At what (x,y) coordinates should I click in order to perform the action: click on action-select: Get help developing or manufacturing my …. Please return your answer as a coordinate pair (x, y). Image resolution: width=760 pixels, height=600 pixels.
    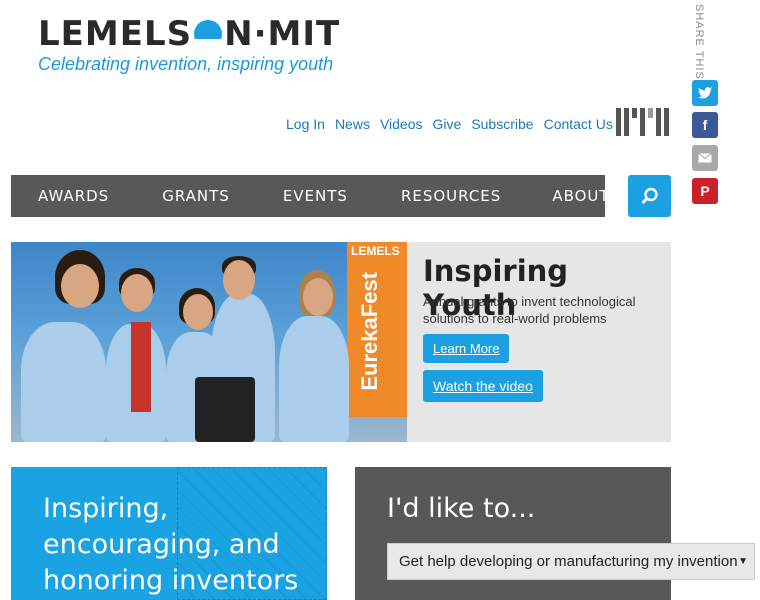
    Looking at the image, I should click on (571, 561).